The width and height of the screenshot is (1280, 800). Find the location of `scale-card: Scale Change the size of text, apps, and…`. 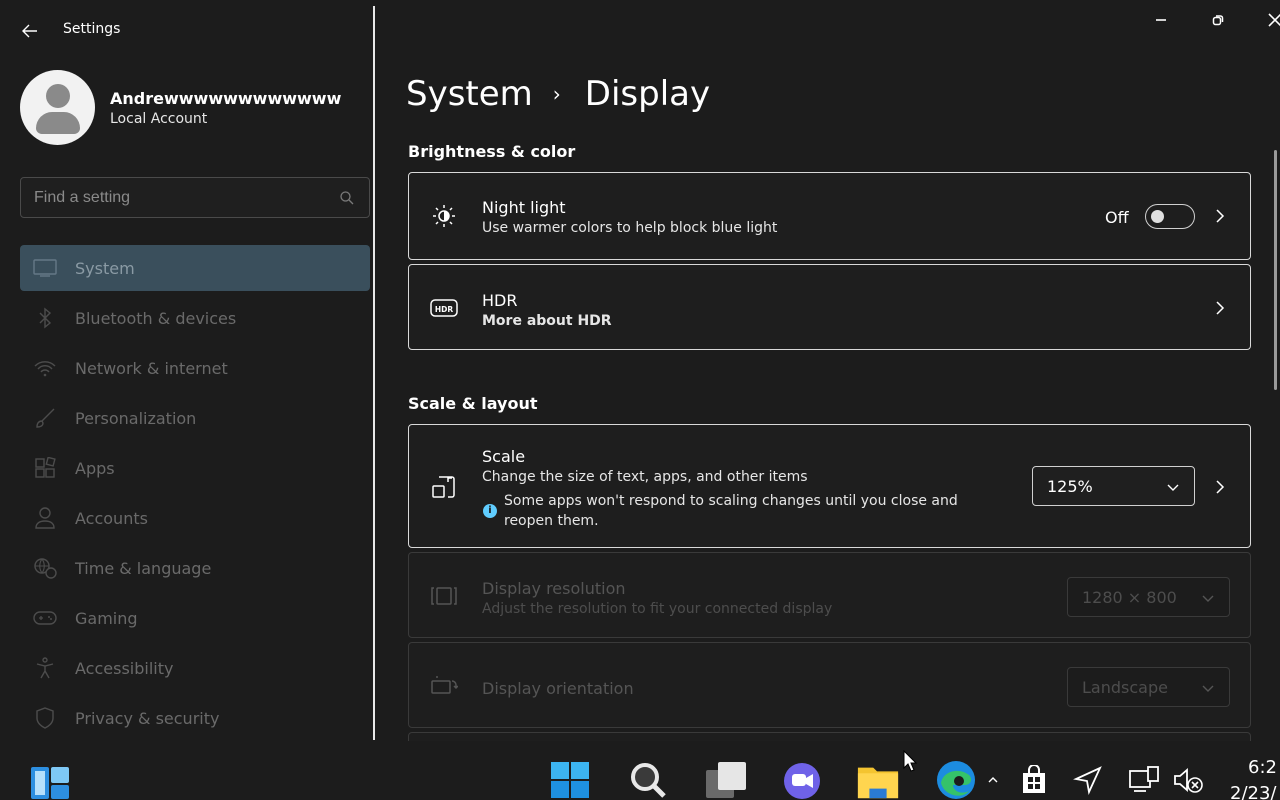

scale-card: Scale Change the size of text, apps, and… is located at coordinates (829, 486).